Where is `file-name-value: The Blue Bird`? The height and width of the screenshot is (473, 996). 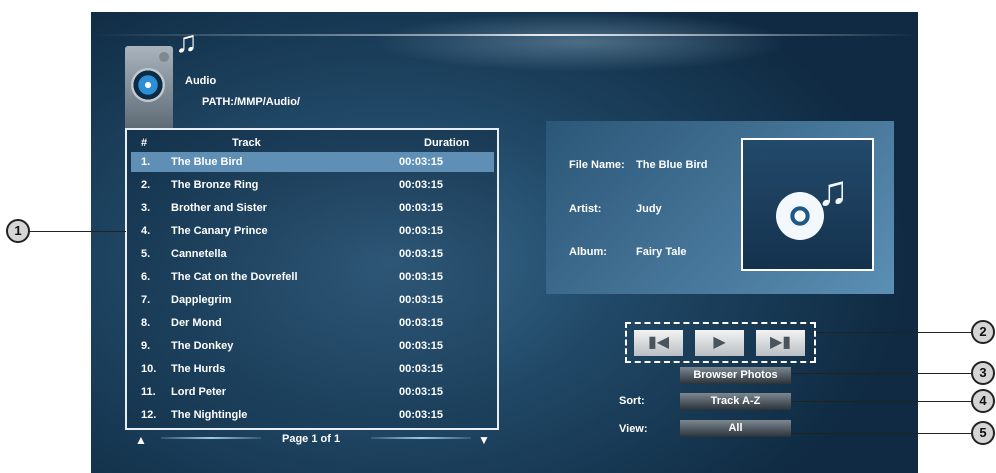
file-name-value: The Blue Bird is located at coordinates (672, 165).